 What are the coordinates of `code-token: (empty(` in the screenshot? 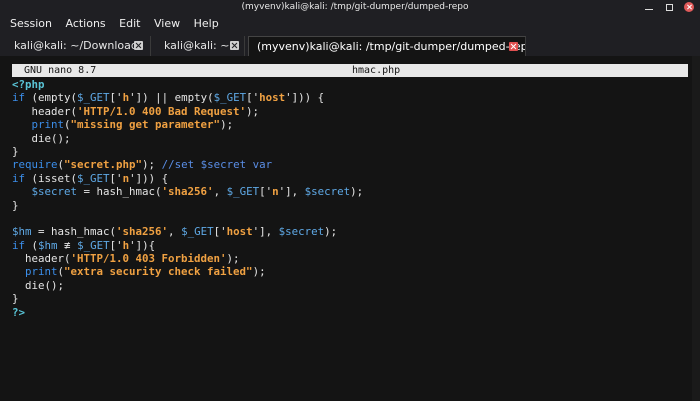 It's located at (51, 98).